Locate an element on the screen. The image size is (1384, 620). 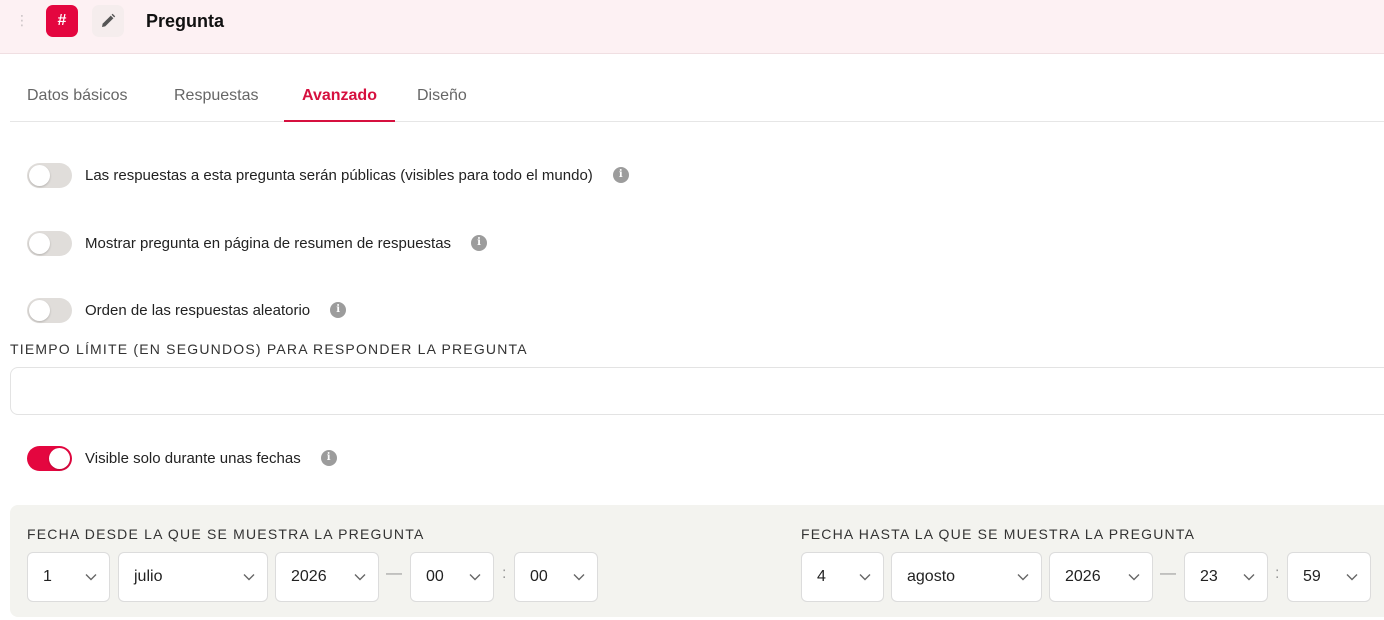
to-minute-value: 59 is located at coordinates (1312, 576).